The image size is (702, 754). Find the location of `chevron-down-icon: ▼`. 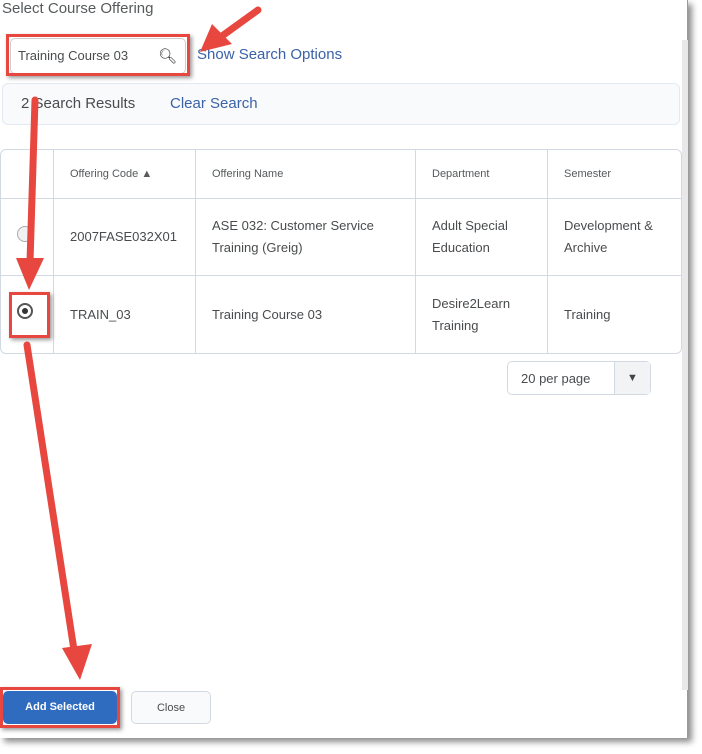

chevron-down-icon: ▼ is located at coordinates (632, 378).